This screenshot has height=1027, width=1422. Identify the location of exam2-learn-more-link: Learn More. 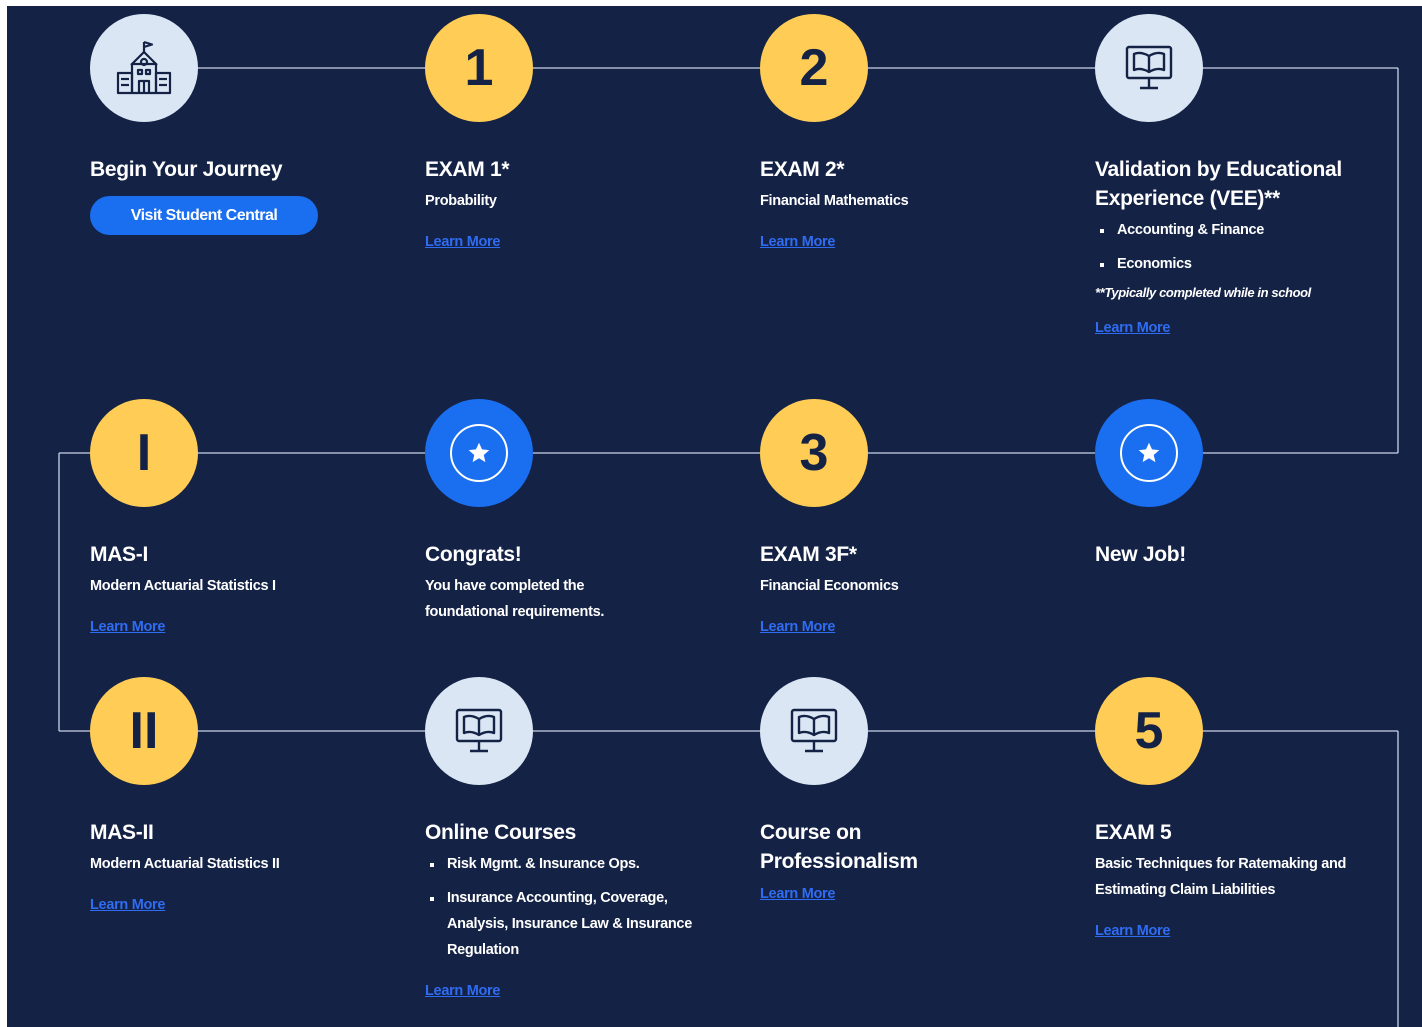
(797, 242).